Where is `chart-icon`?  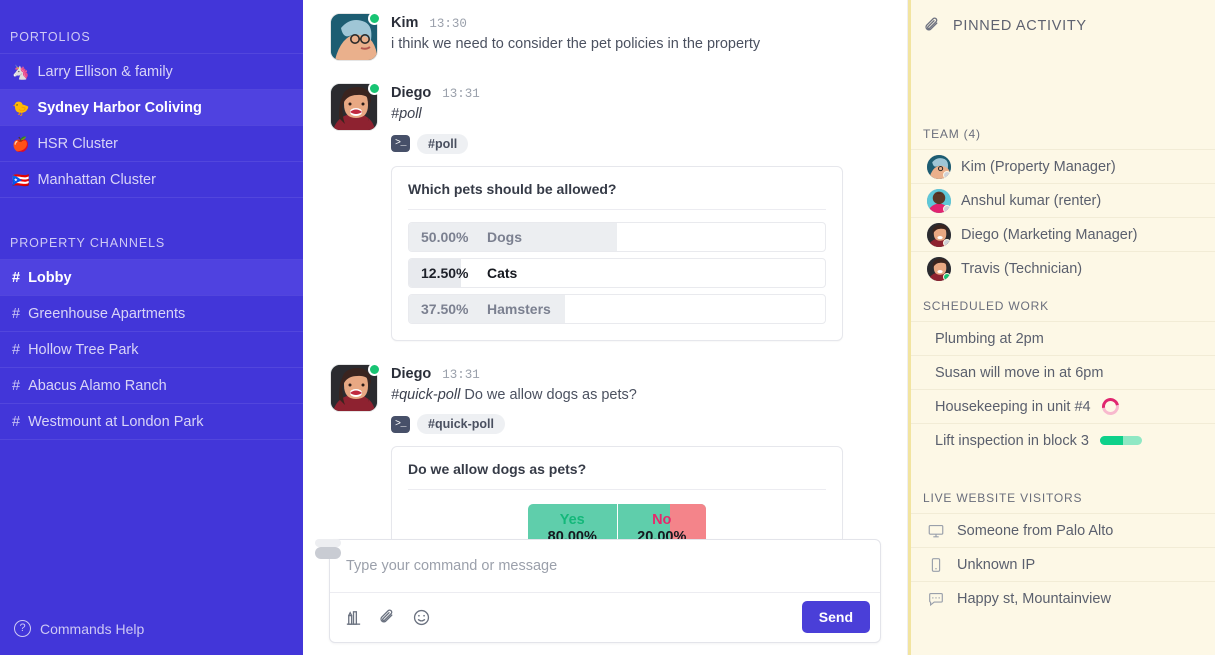
chart-icon is located at coordinates (354, 617).